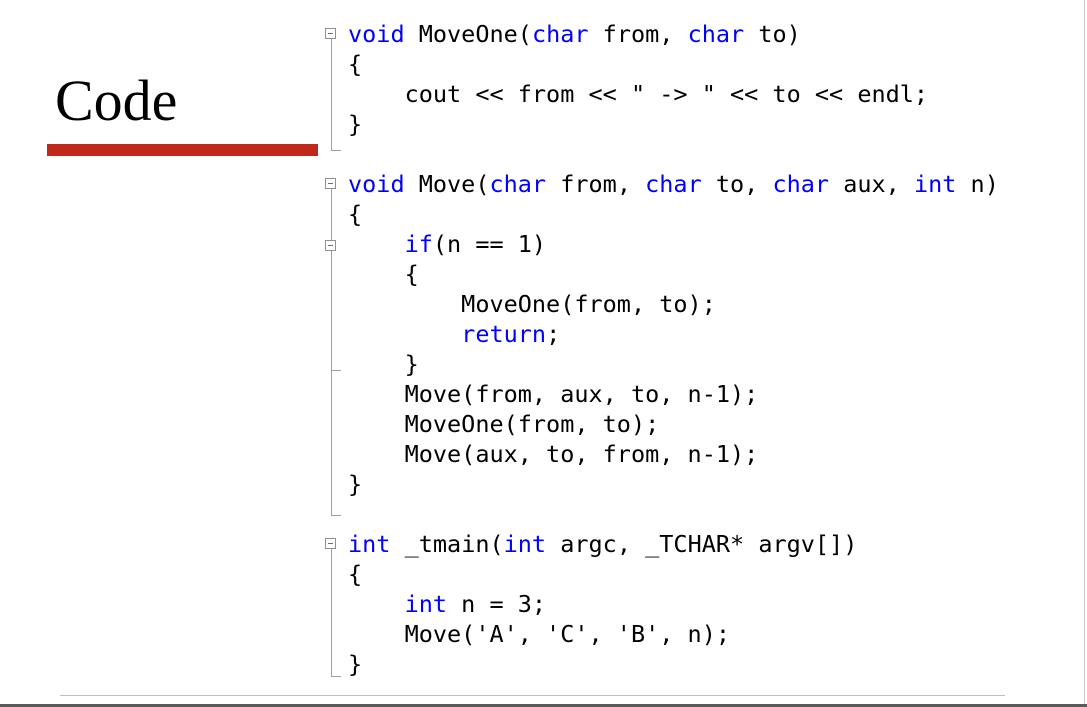 The width and height of the screenshot is (1087, 707). Describe the element at coordinates (702, 544) in the screenshot. I see `code-text: argc, _TCHAR* argv[])` at that location.